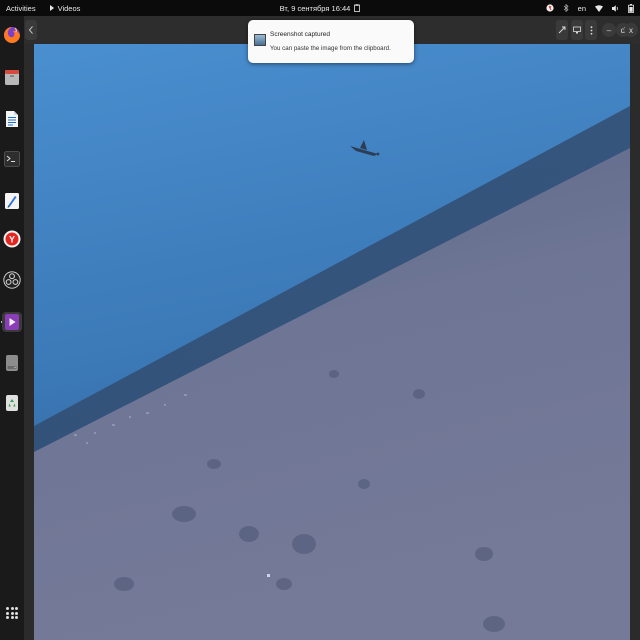 This screenshot has height=640, width=640. I want to click on screenshot-thumbnail-icon, so click(260, 40).